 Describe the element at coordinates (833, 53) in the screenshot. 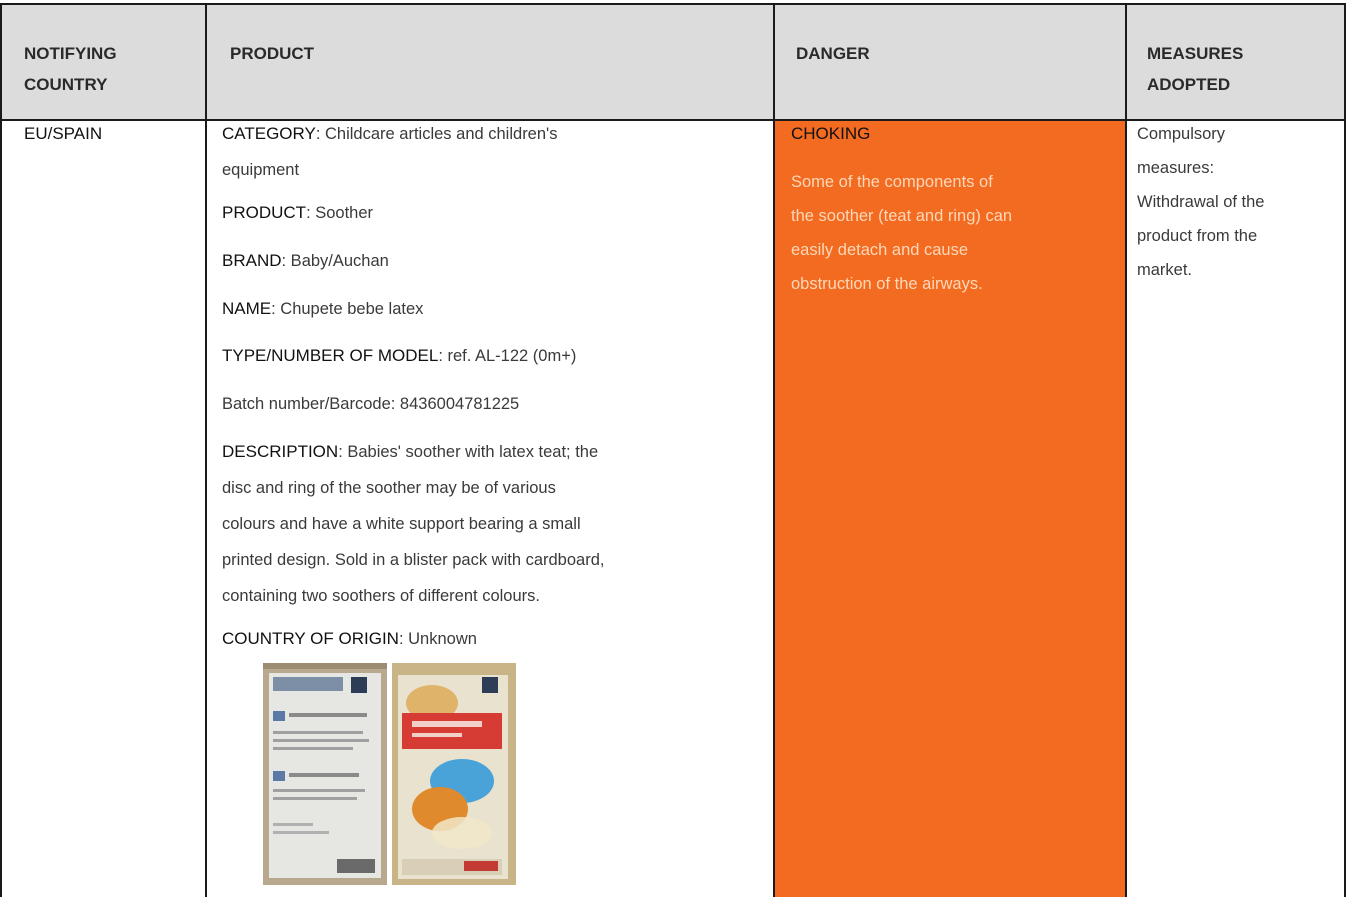

I see `header-danger: DANGER` at that location.